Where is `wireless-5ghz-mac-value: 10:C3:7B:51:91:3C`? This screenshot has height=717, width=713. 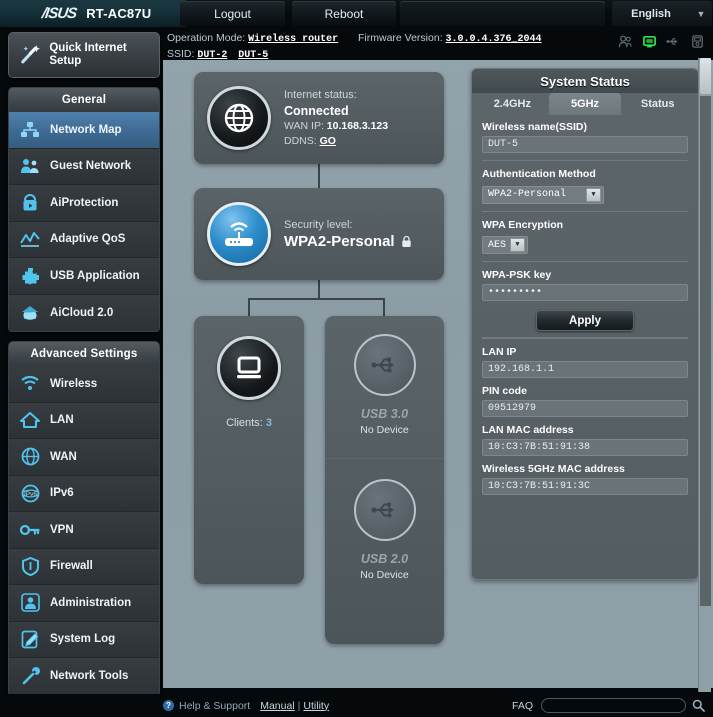 wireless-5ghz-mac-value: 10:C3:7B:51:91:3C is located at coordinates (585, 486).